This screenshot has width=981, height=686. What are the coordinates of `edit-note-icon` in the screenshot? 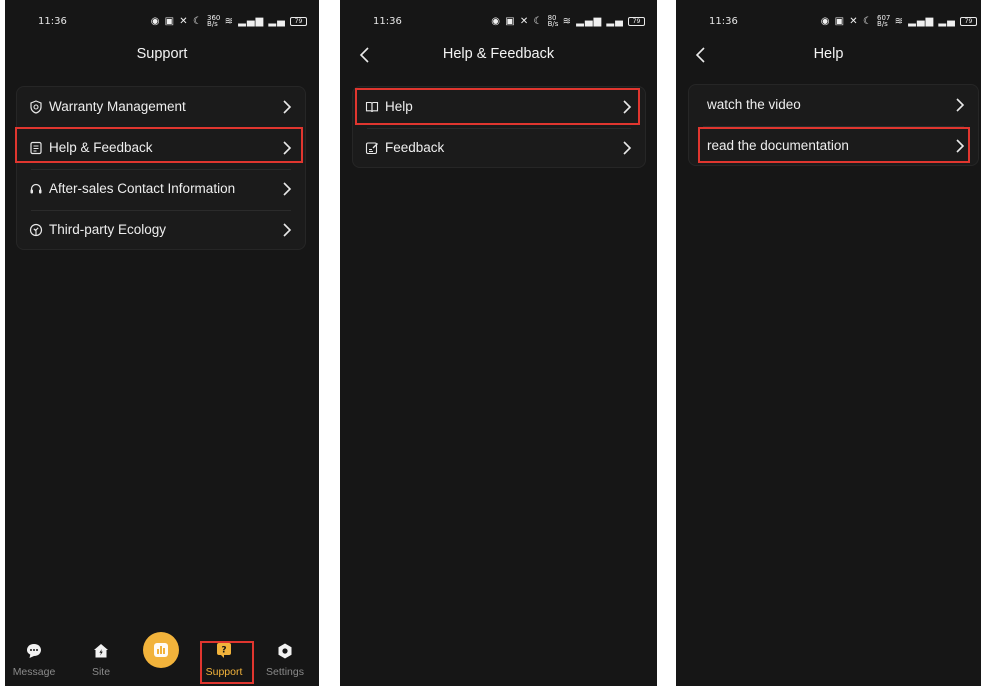 It's located at (371, 148).